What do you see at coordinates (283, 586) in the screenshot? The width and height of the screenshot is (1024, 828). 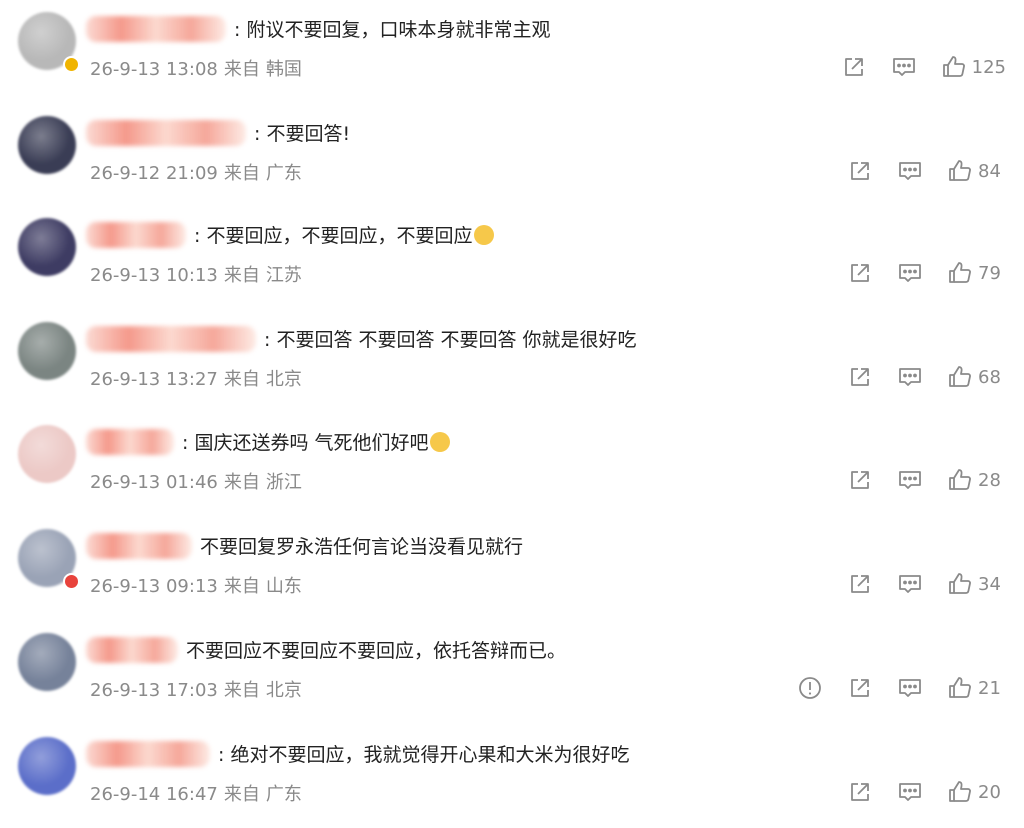 I see `comment-location: 山东` at bounding box center [283, 586].